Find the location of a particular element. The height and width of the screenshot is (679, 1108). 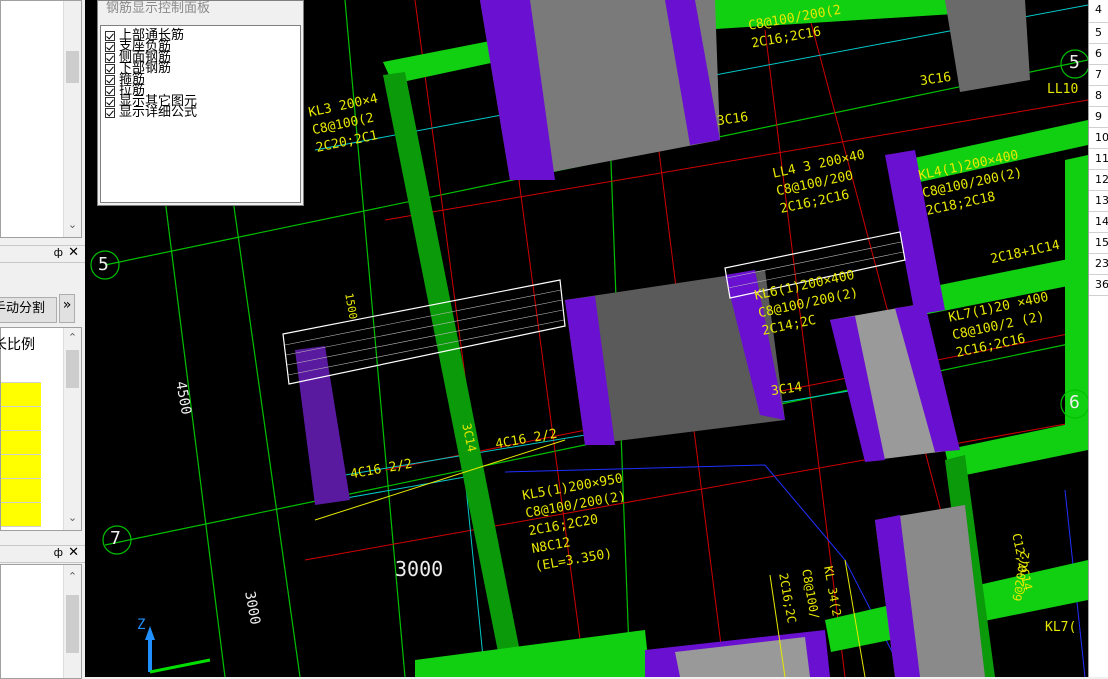

left-panel: ⌄ ф ✕ 手动分割 » 长比例 ⌃ ⌄ ф ✕ ⌃ is located at coordinates (42, 339).